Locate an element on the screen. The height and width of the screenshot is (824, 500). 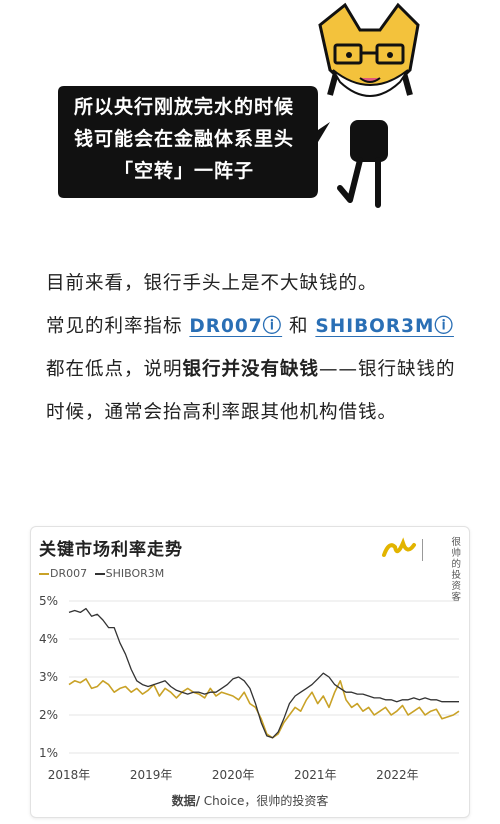
x-tick-label: 2019年 is located at coordinates (151, 775).